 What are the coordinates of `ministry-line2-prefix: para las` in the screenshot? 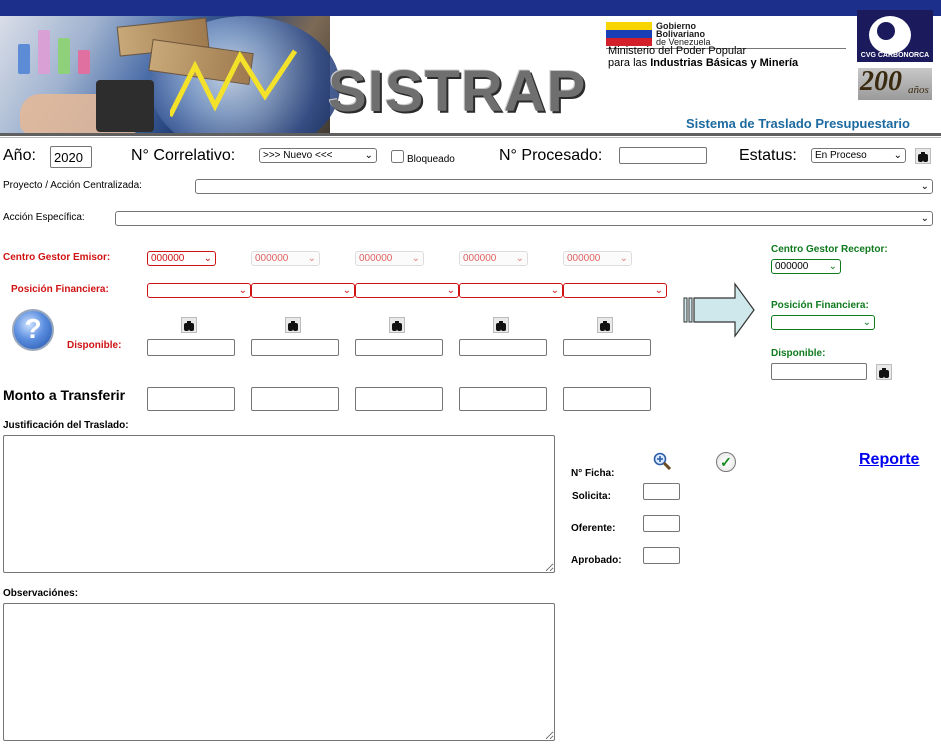 It's located at (629, 63).